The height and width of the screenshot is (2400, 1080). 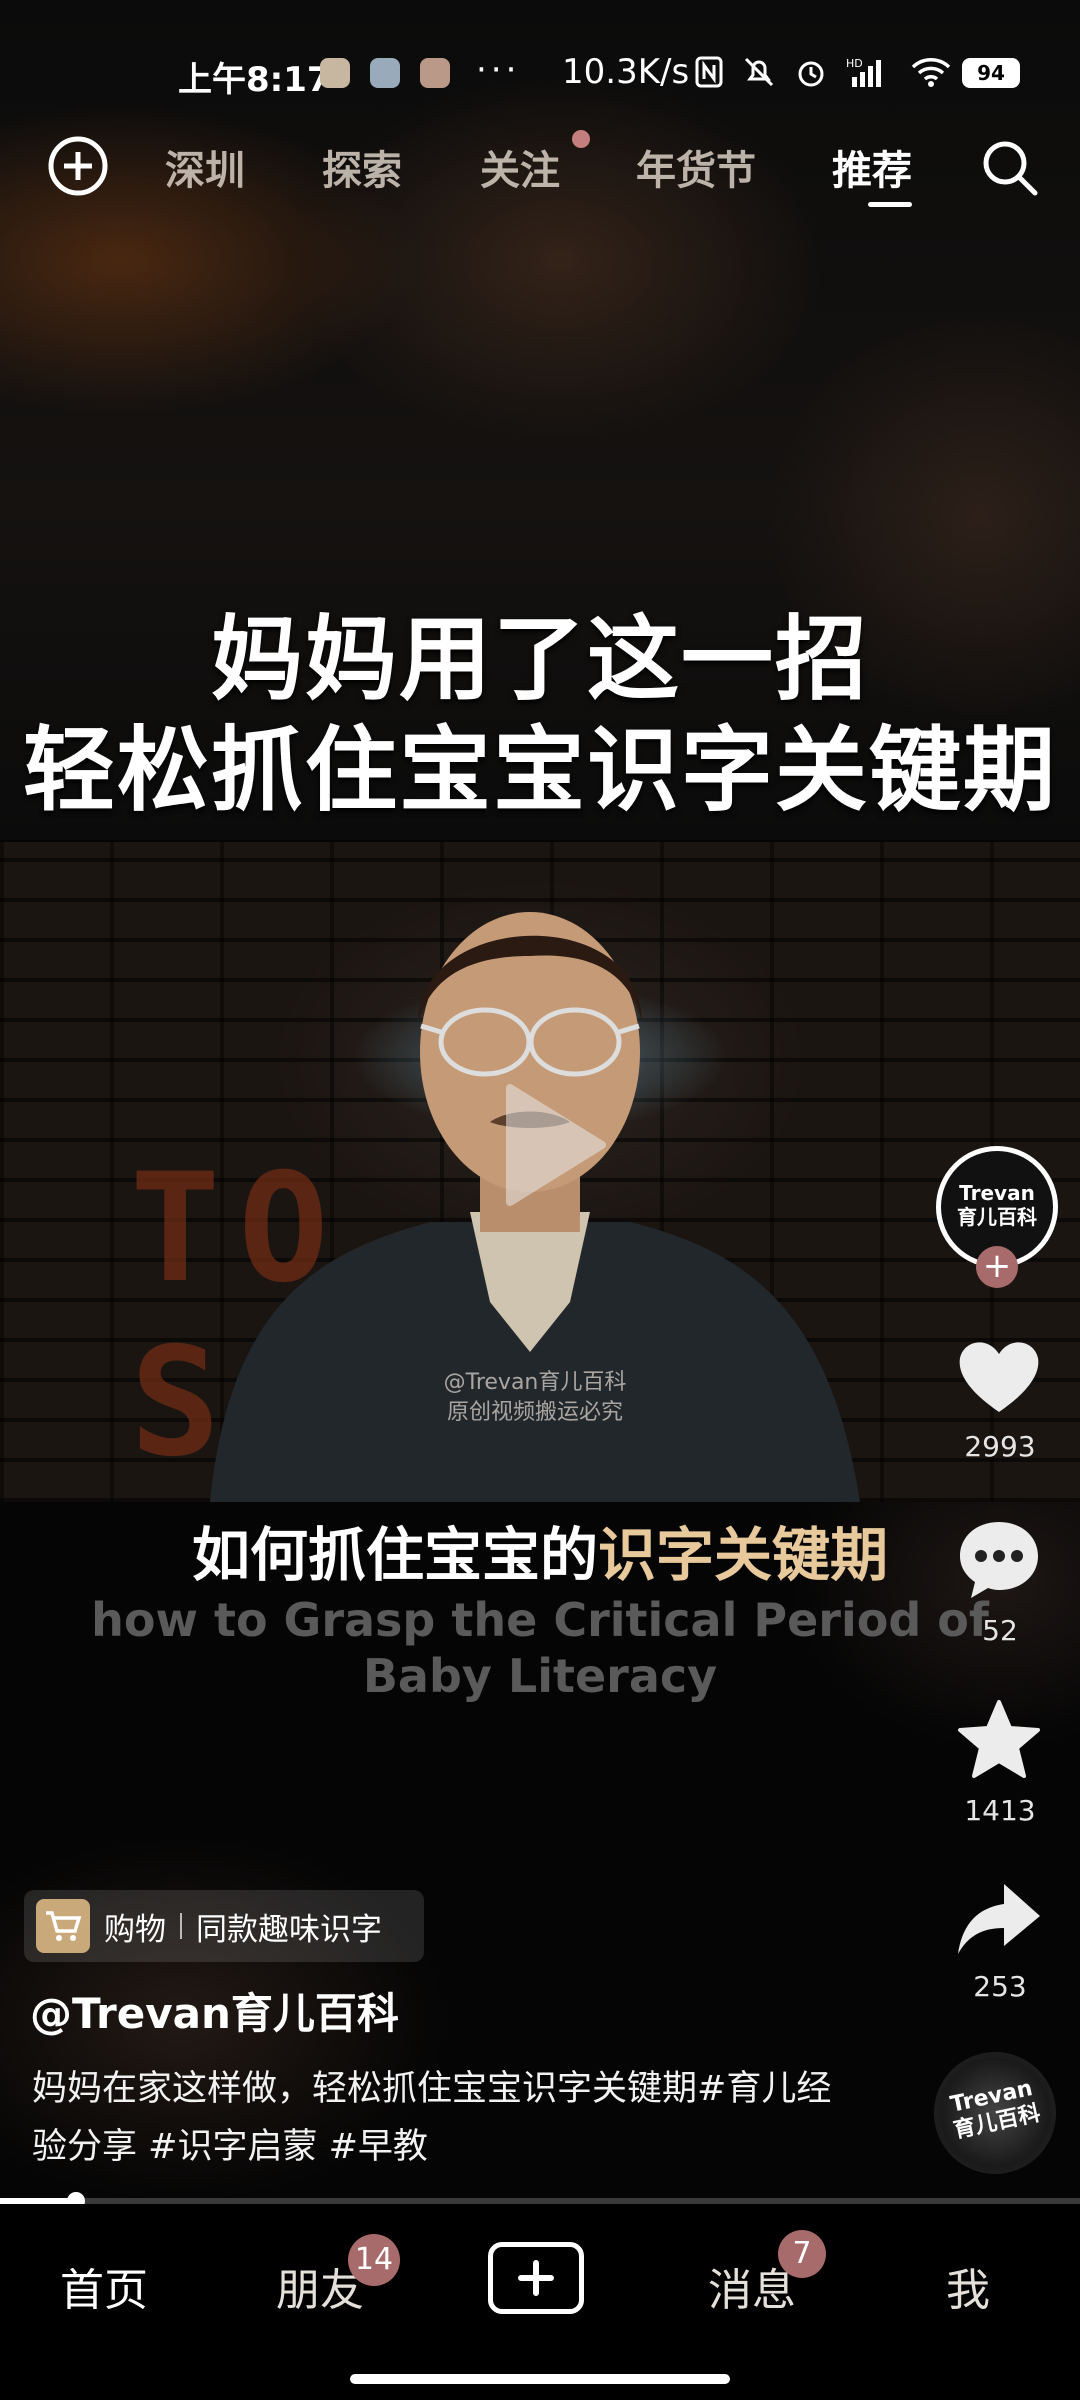 I want to click on search-icon, so click(x=1010, y=168).